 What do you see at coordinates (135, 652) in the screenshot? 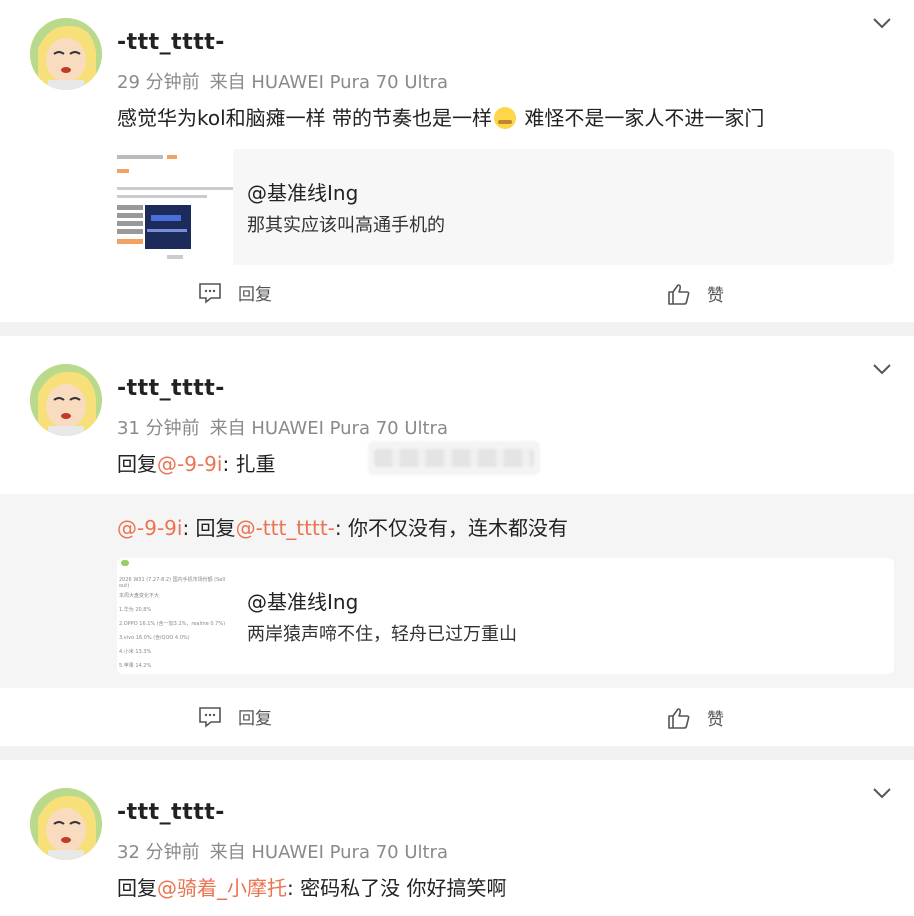
I see `thumb-line: 4.小米 13.3%` at bounding box center [135, 652].